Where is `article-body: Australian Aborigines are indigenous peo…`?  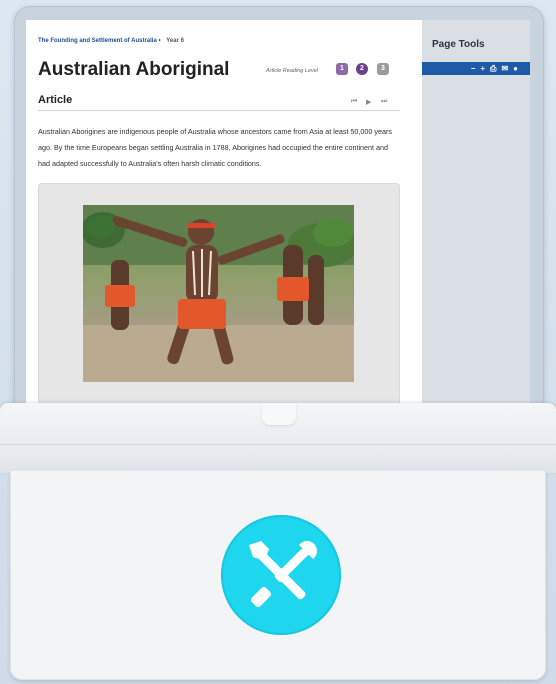 article-body: Australian Aborigines are indigenous peo… is located at coordinates (215, 147).